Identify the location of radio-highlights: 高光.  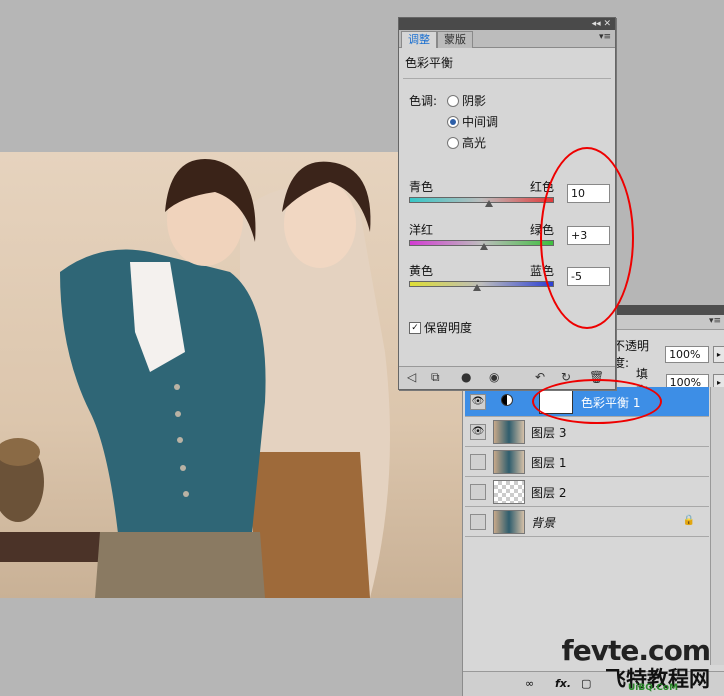
(466, 142).